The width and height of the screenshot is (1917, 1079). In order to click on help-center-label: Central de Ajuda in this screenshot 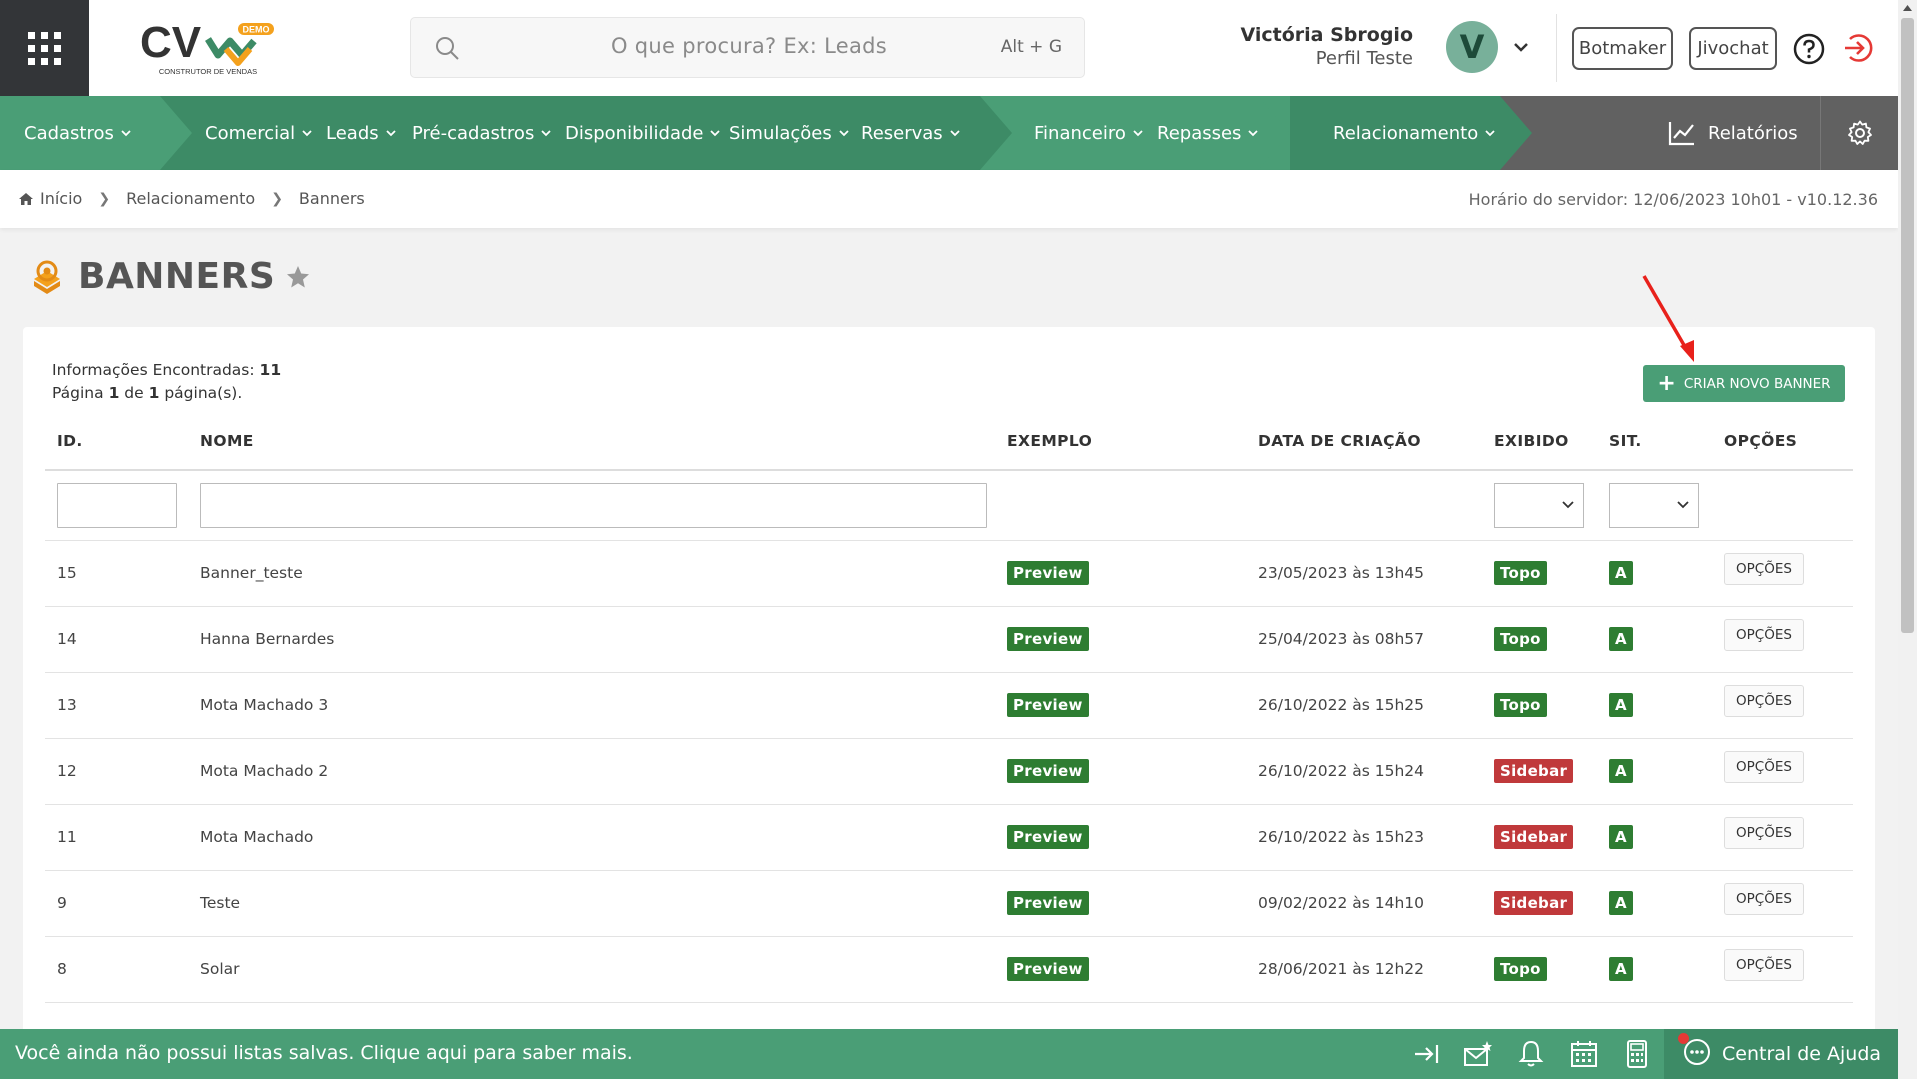, I will do `click(1802, 1054)`.